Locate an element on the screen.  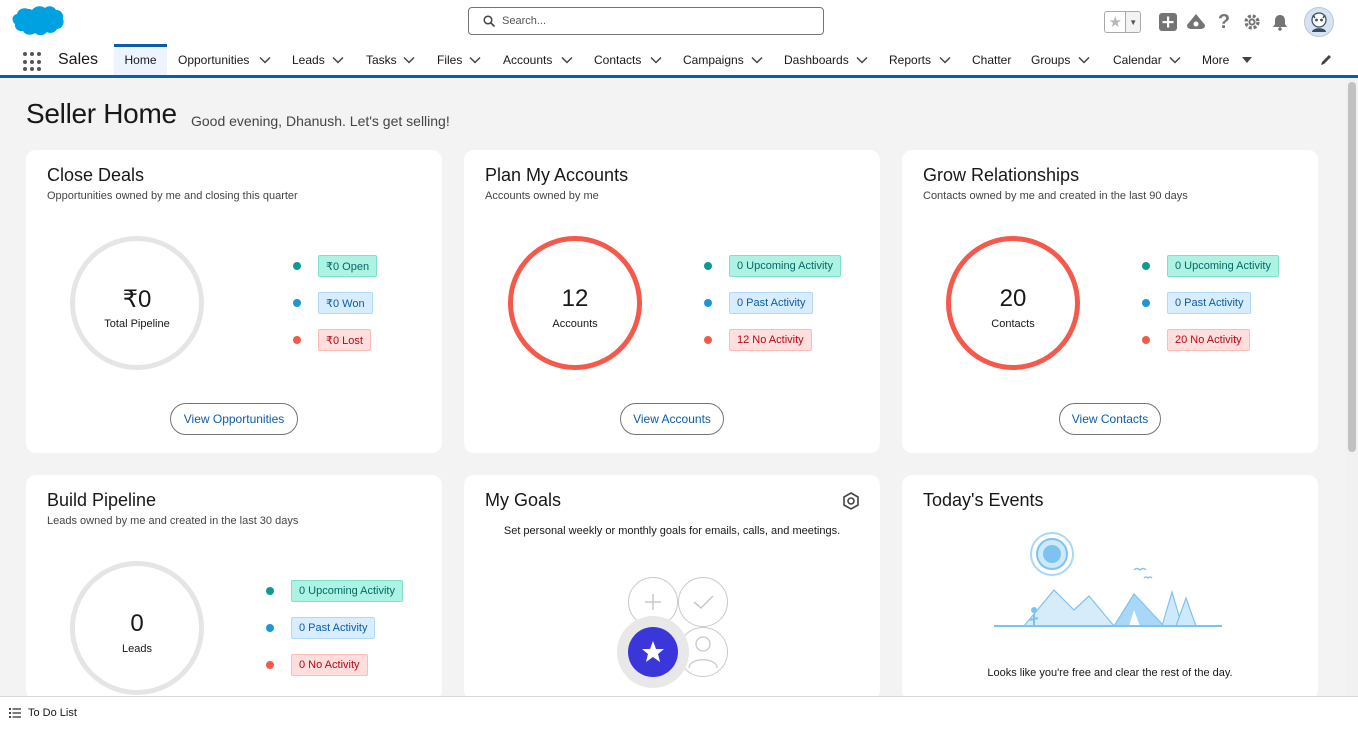
nav-tab-label: More is located at coordinates (1216, 59).